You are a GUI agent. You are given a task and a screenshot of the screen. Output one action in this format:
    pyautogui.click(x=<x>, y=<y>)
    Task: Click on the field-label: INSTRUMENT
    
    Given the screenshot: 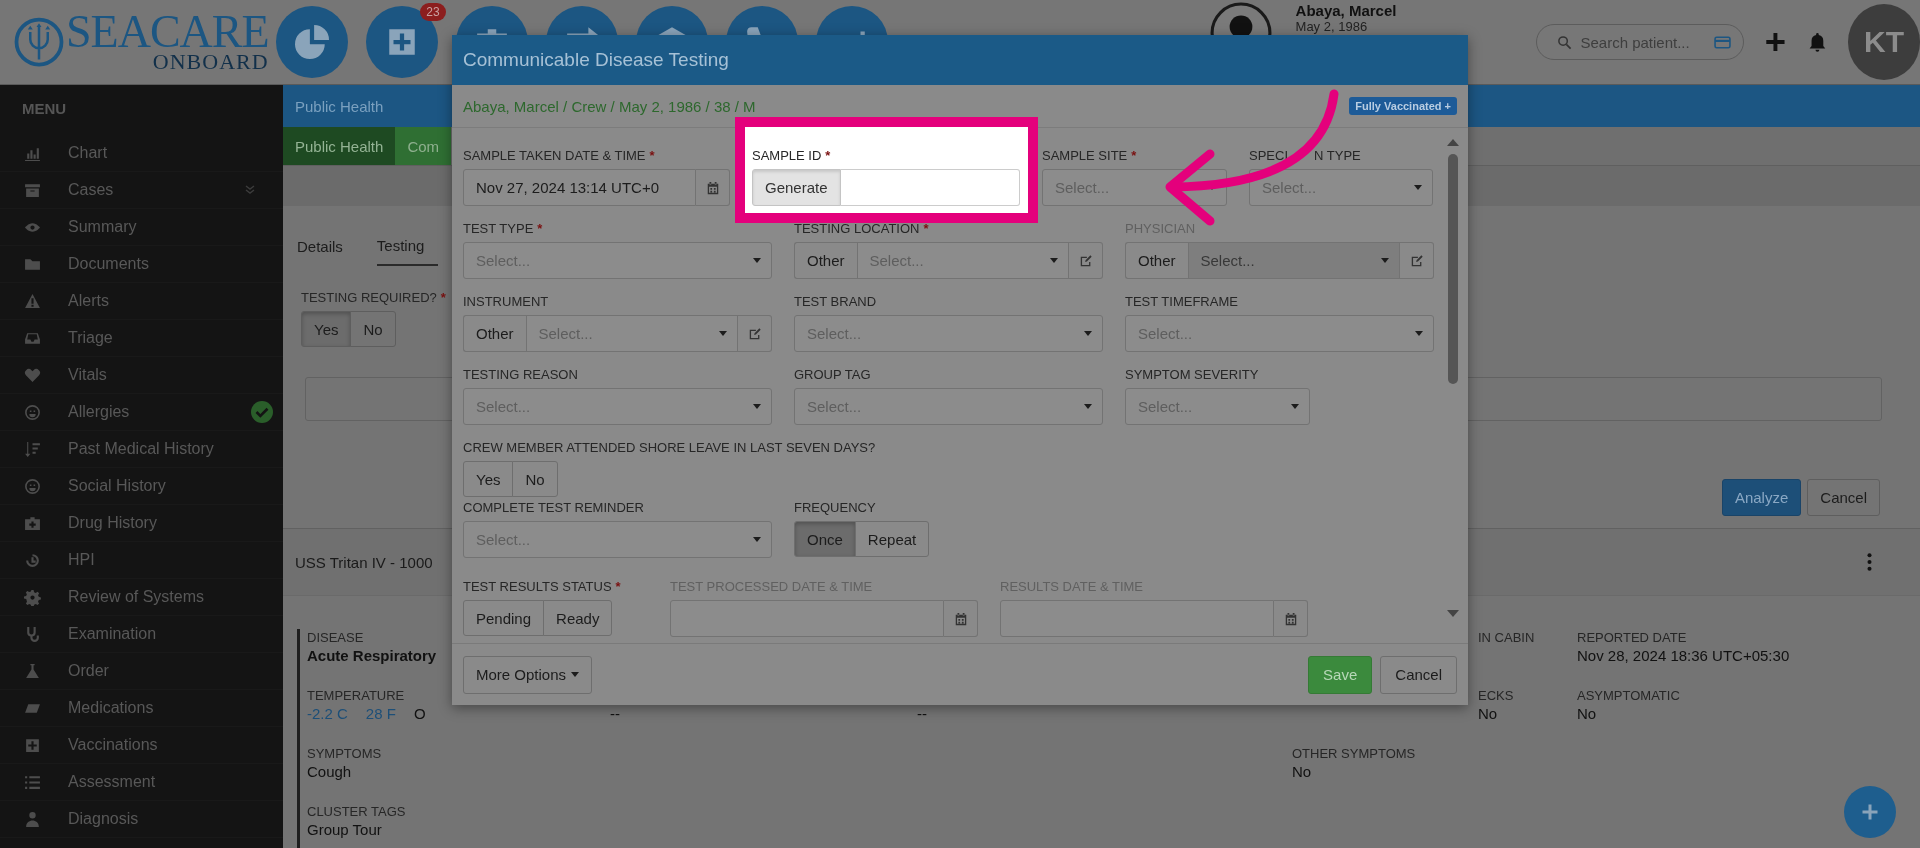 What is the action you would take?
    pyautogui.click(x=506, y=301)
    